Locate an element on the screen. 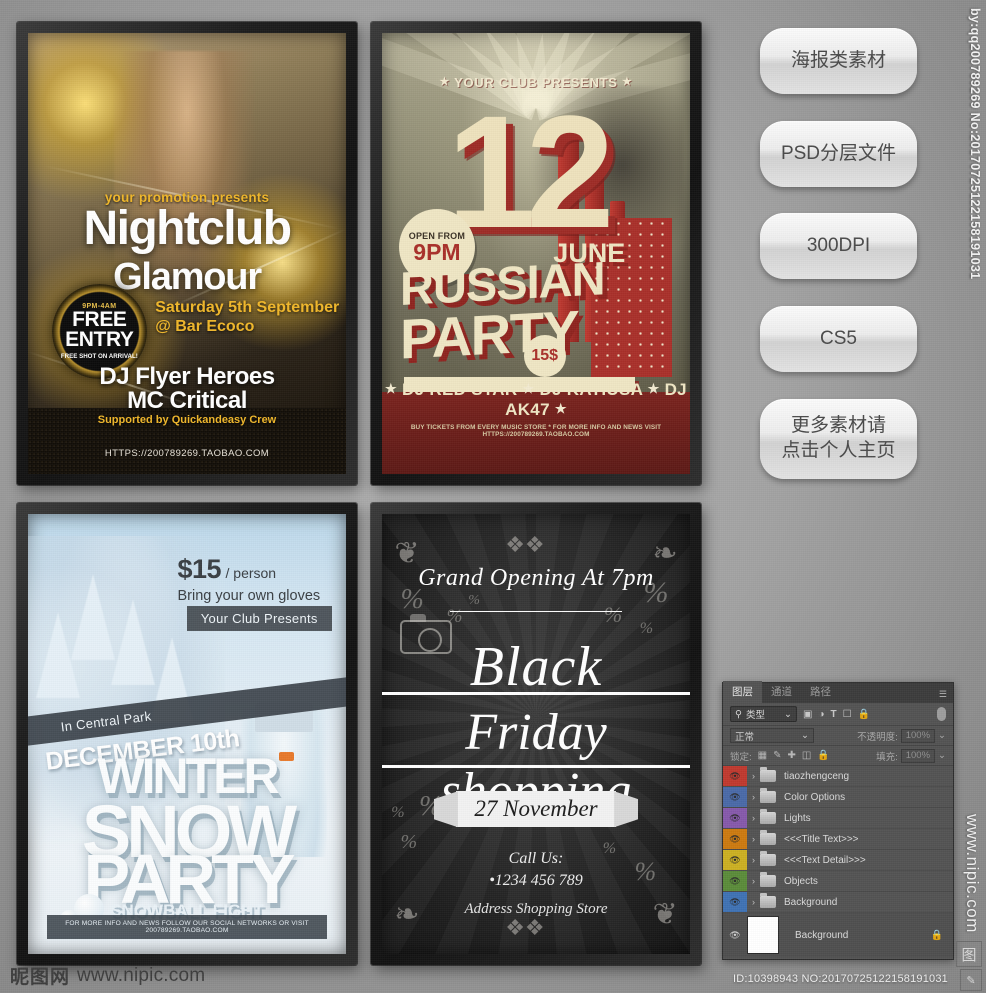 The width and height of the screenshot is (986, 993). lock-all-icon: 🔒 is located at coordinates (823, 755).